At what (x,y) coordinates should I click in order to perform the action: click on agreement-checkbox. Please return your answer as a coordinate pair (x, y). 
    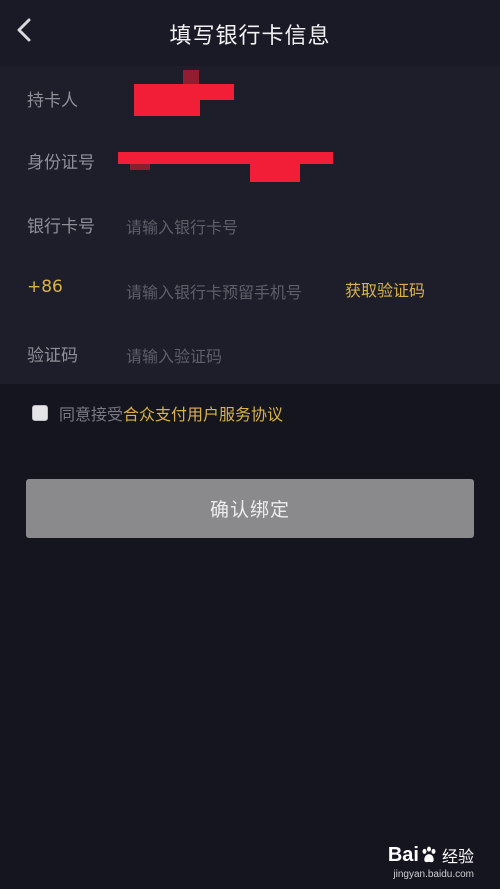
    Looking at the image, I should click on (40, 413).